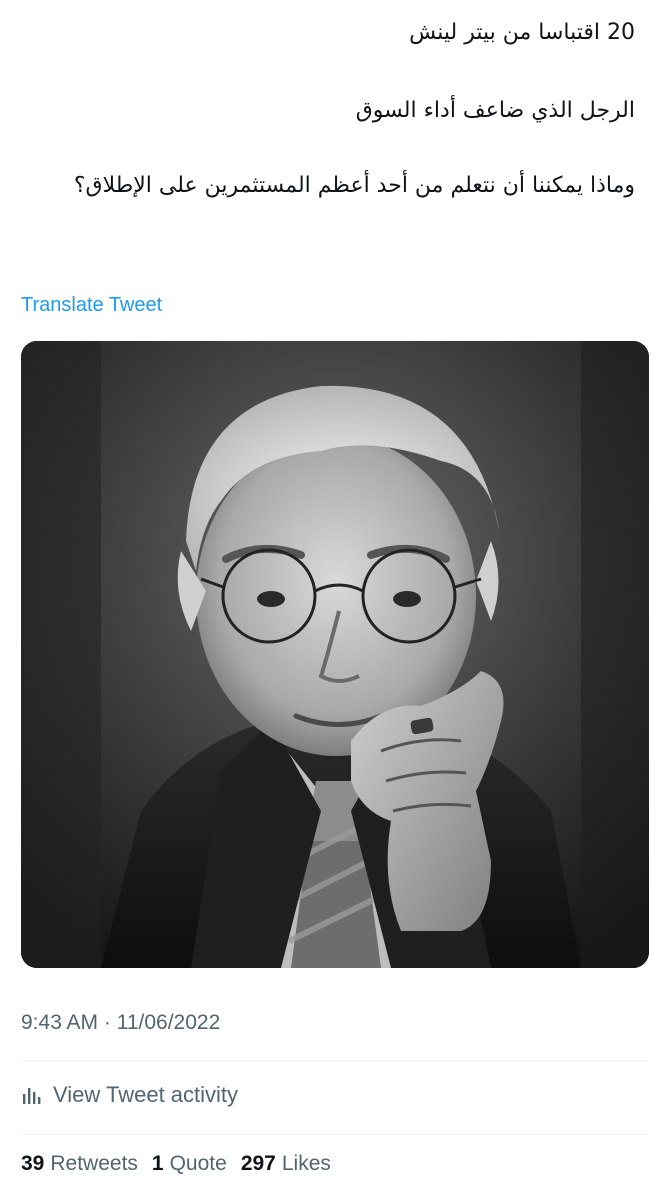 This screenshot has width=669, height=1200. I want to click on view-tweet-activity-label: View Tweet activity, so click(146, 1094).